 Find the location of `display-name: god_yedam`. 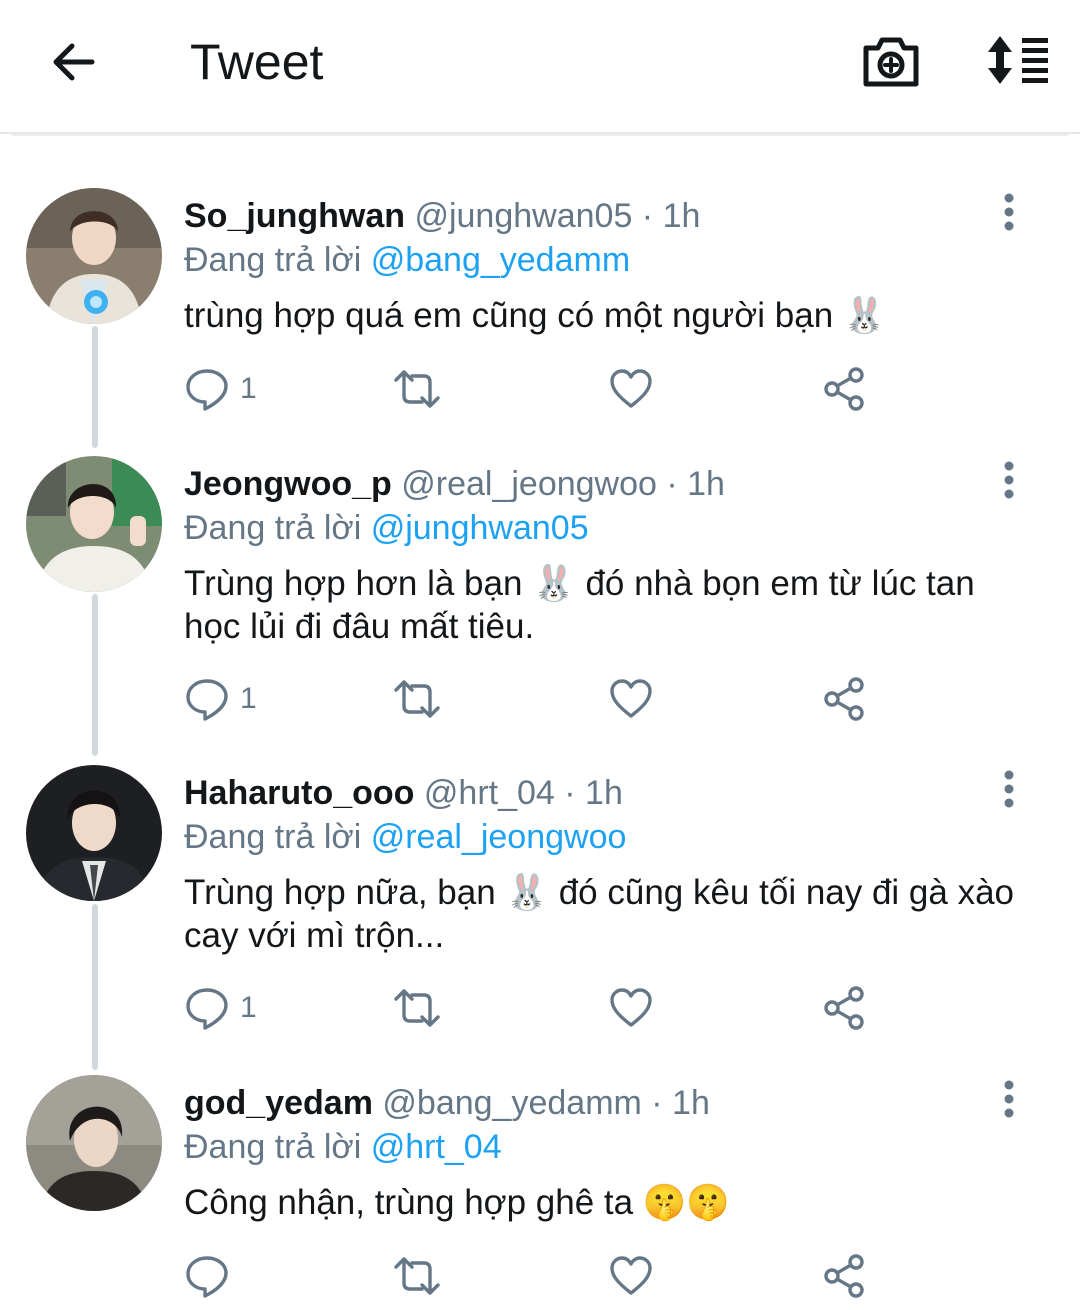

display-name: god_yedam is located at coordinates (278, 1103).